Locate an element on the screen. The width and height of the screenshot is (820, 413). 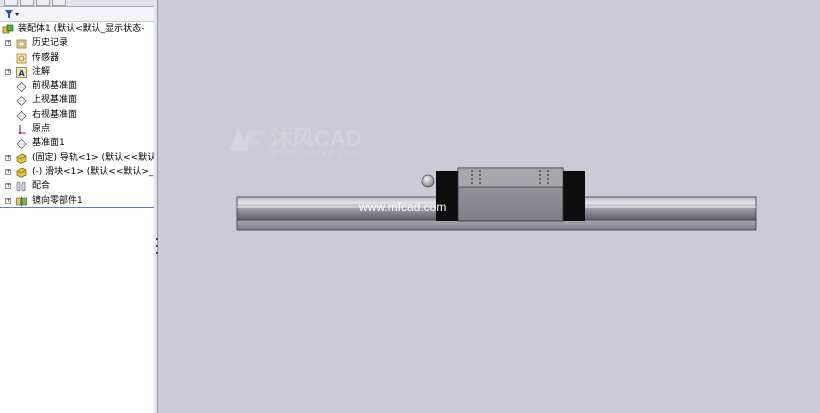
tree-selection-line is located at coordinates (77, 207).